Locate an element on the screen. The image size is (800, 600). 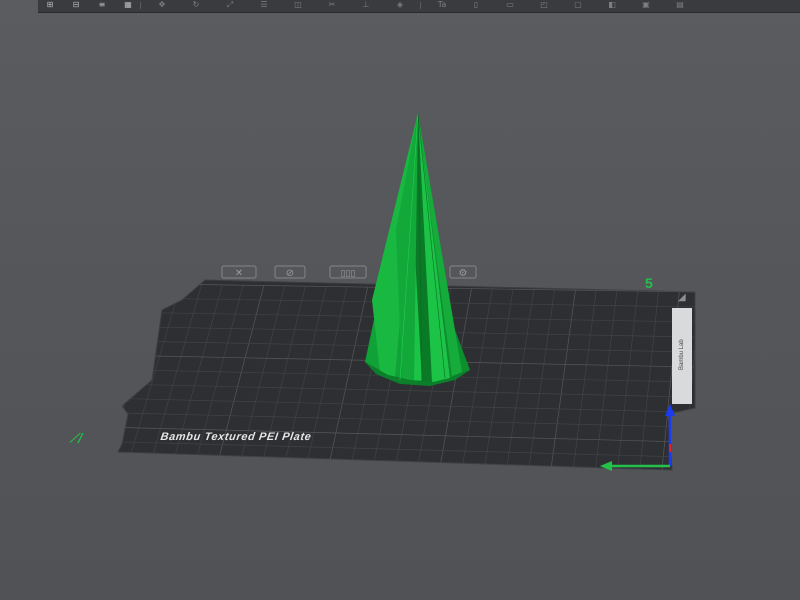
plate-type-label: Bambu Textured PEI Plate is located at coordinates (236, 437).